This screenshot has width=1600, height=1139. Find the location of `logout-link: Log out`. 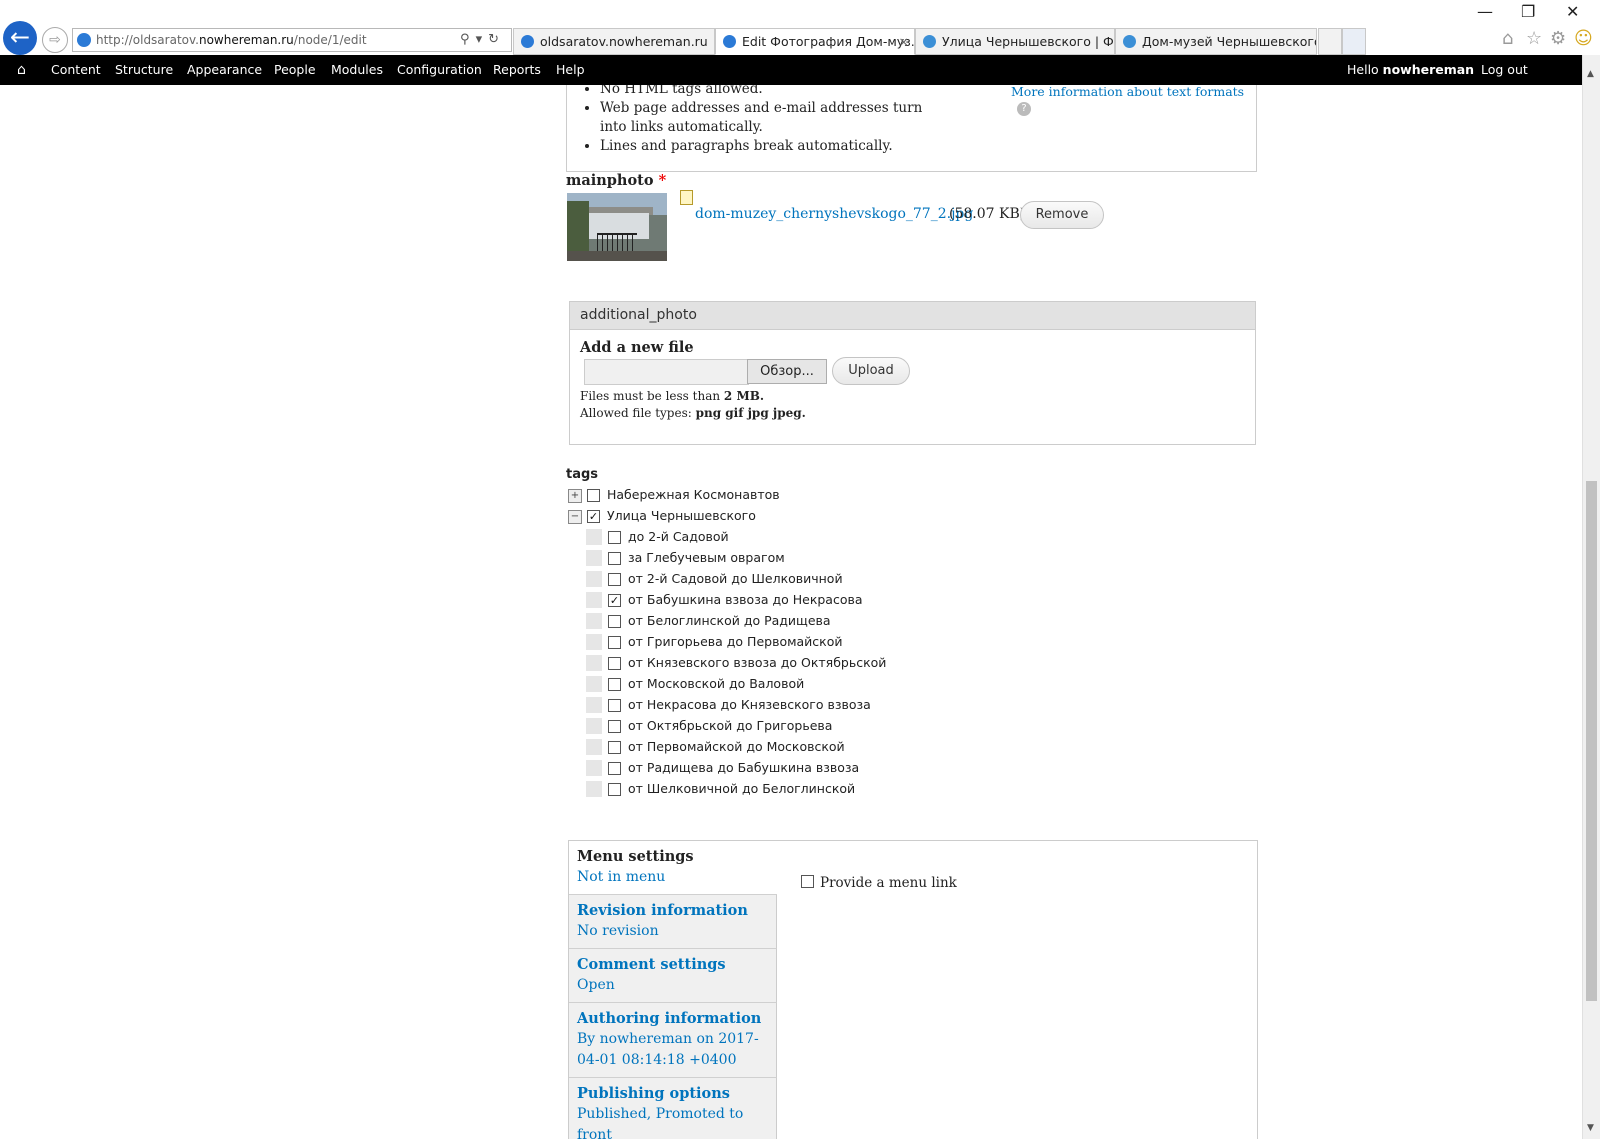

logout-link: Log out is located at coordinates (1504, 70).